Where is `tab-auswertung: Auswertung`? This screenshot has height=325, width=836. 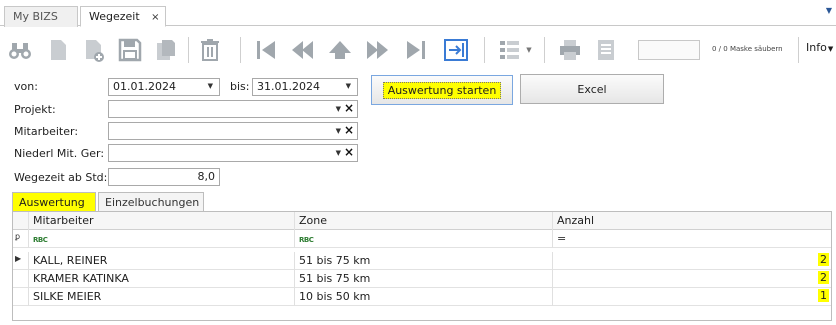
tab-auswertung: Auswertung is located at coordinates (54, 202).